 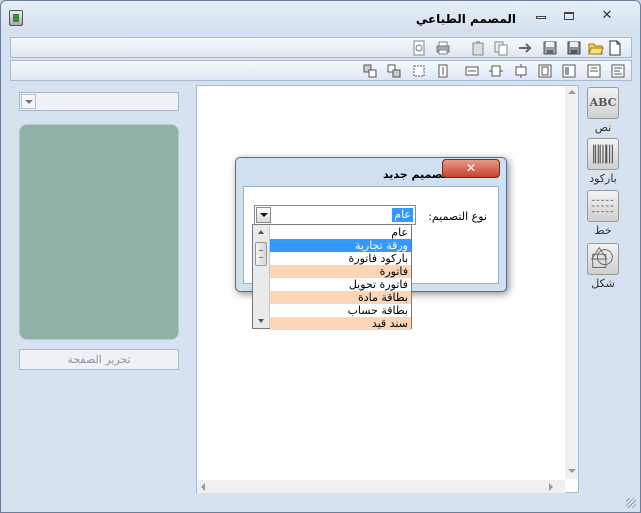 I want to click on title-bar: المصمم الطباعي ✕, so click(x=320, y=17).